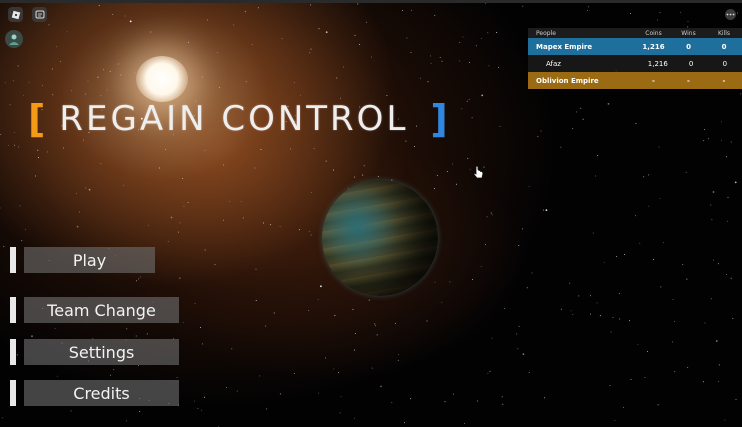 Image resolution: width=742 pixels, height=427 pixels. Describe the element at coordinates (13, 393) in the screenshot. I see `menu-accent-credits` at that location.